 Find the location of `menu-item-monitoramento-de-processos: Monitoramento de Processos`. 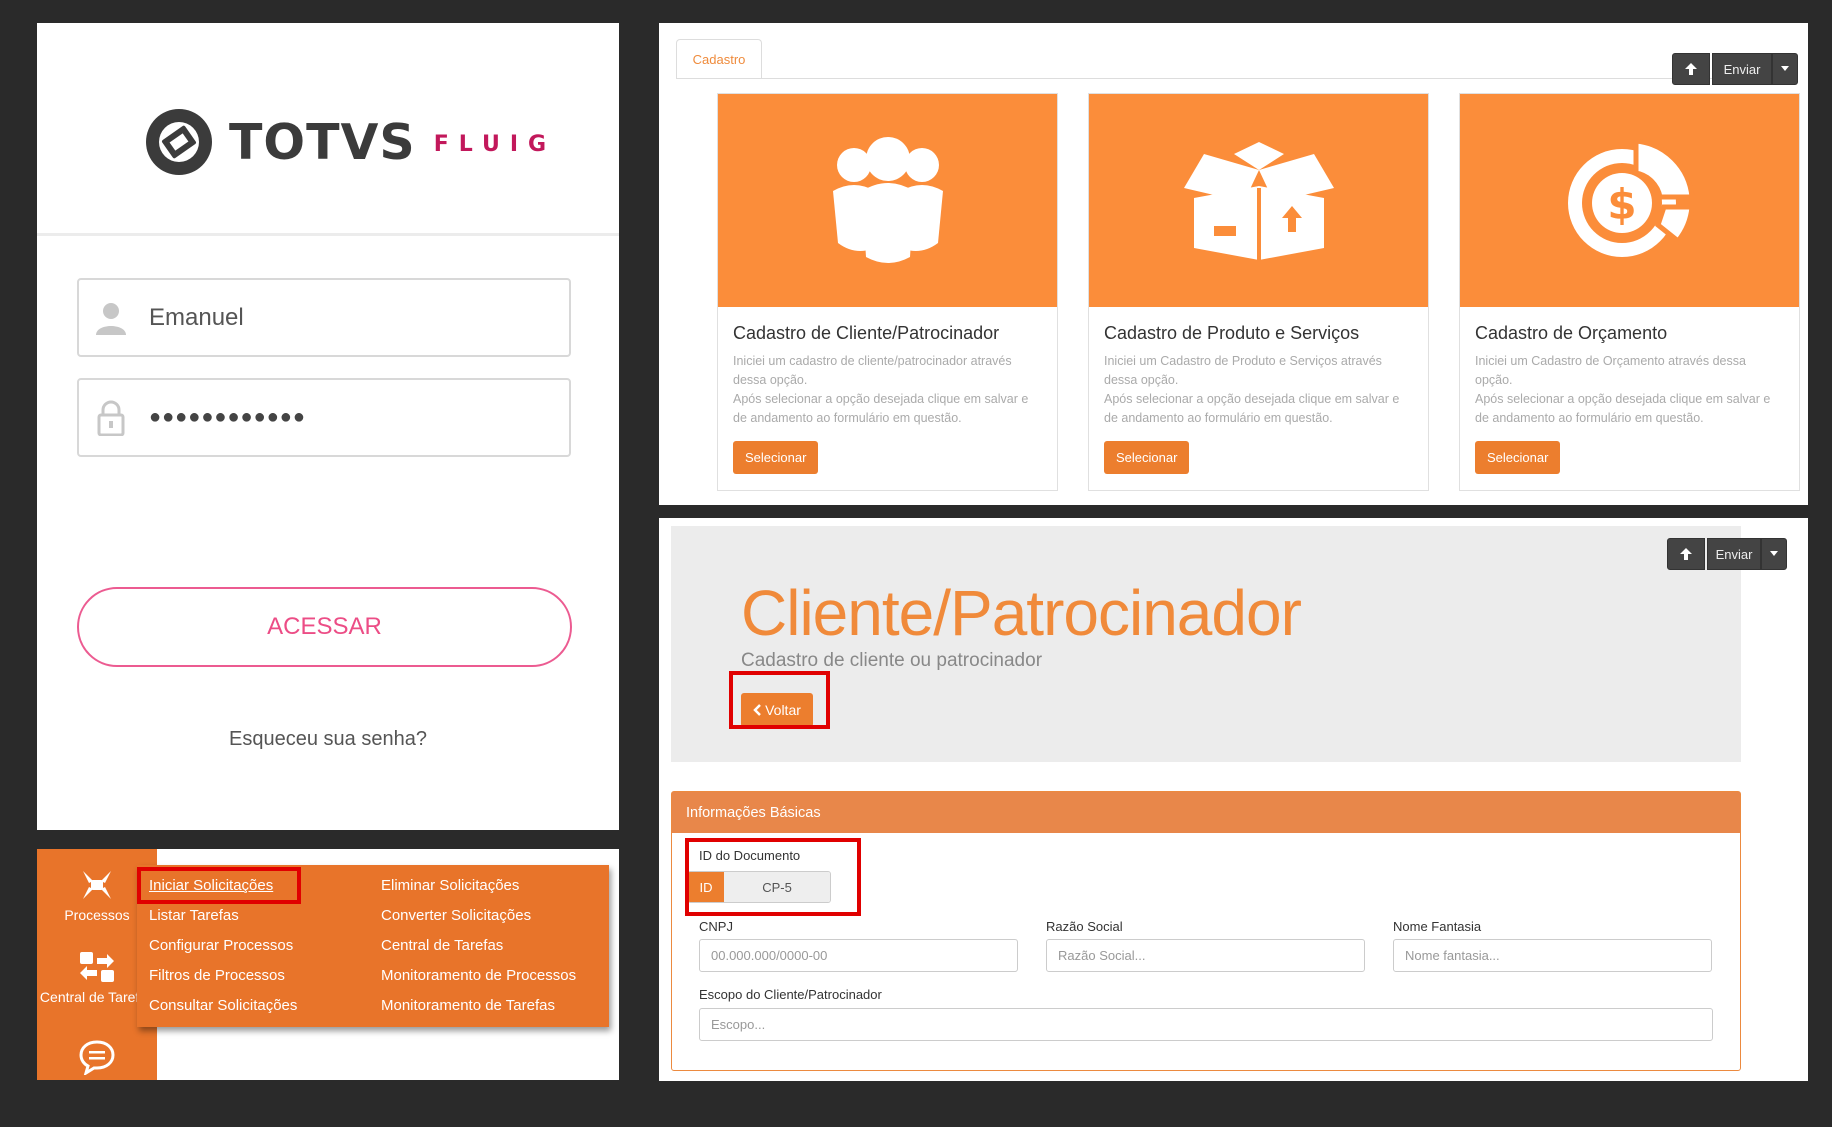

menu-item-monitoramento-de-processos: Monitoramento de Processos is located at coordinates (478, 975).